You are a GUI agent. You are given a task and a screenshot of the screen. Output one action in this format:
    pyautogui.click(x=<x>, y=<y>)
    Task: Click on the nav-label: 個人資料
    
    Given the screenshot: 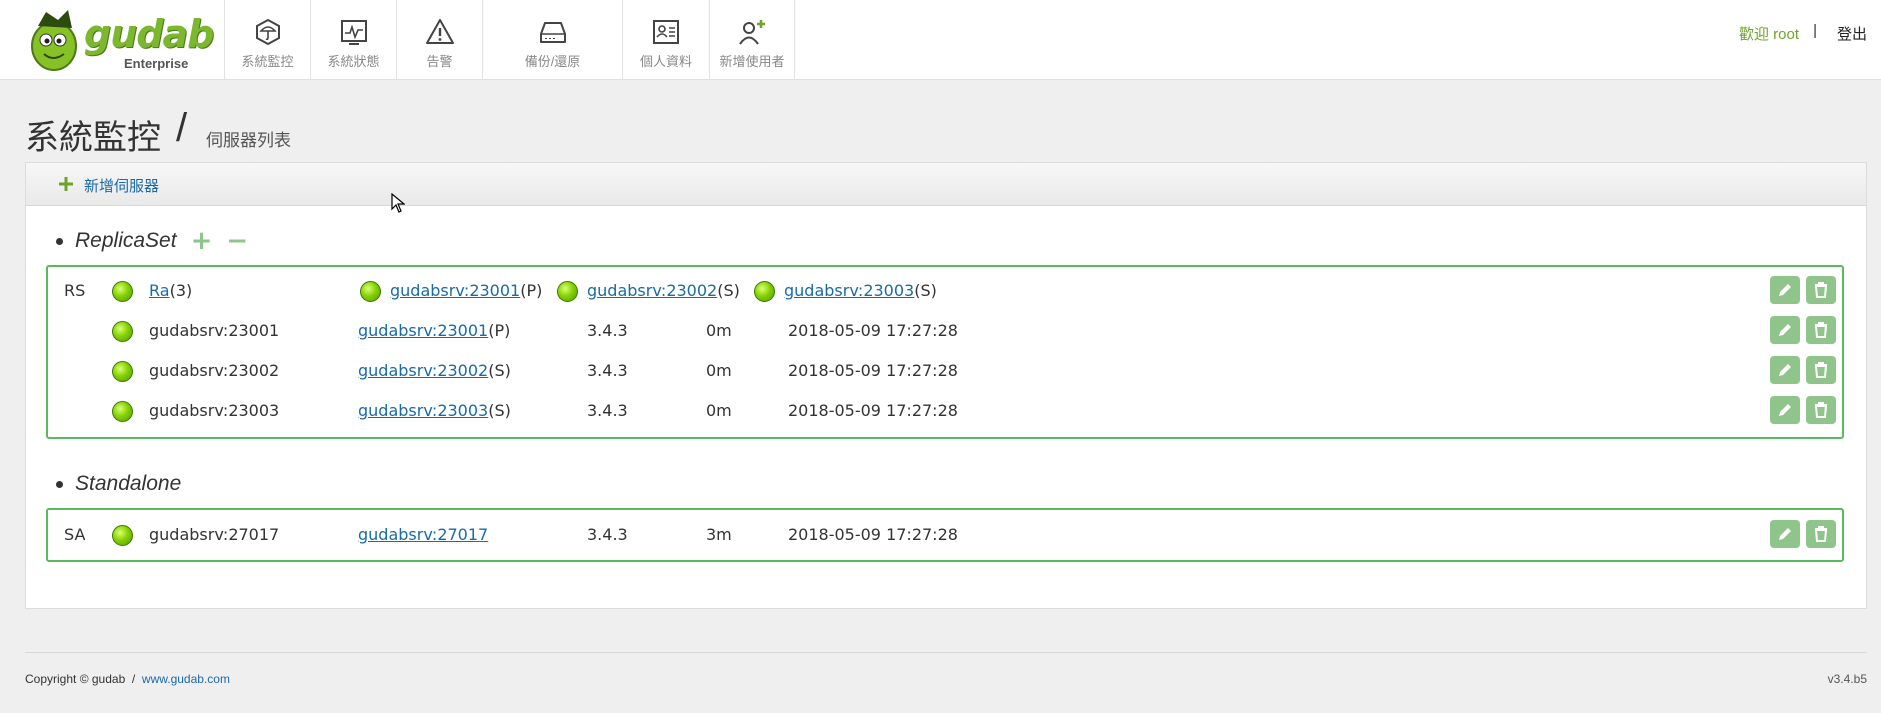 What is the action you would take?
    pyautogui.click(x=665, y=61)
    